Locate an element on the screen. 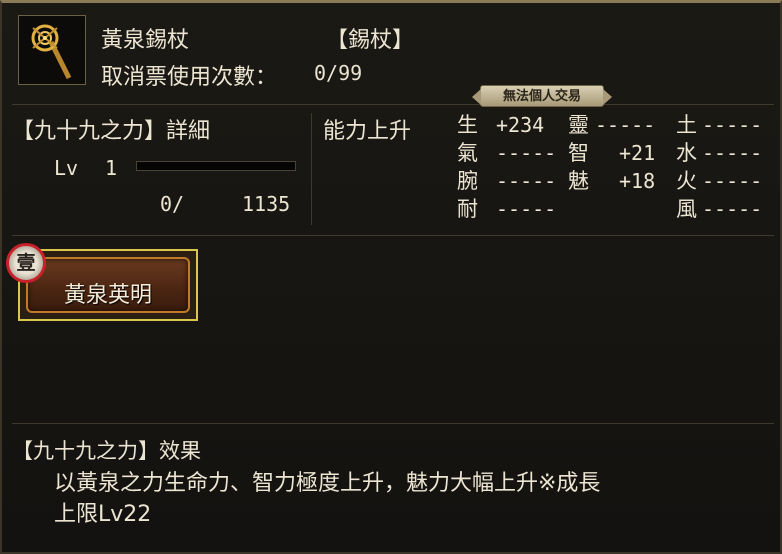 This screenshot has height=554, width=782. stat-value: +18 is located at coordinates (637, 181).